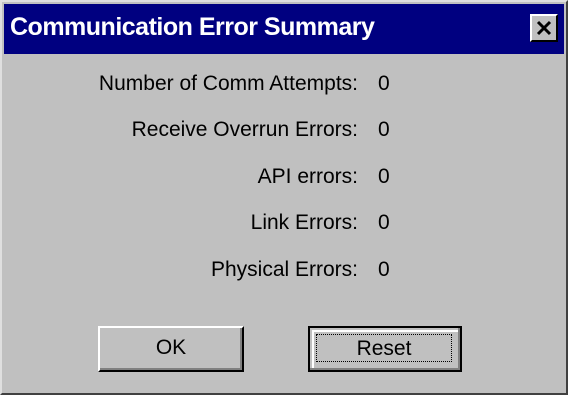 This screenshot has width=568, height=395. What do you see at coordinates (307, 176) in the screenshot?
I see `stat-label: API errors:` at bounding box center [307, 176].